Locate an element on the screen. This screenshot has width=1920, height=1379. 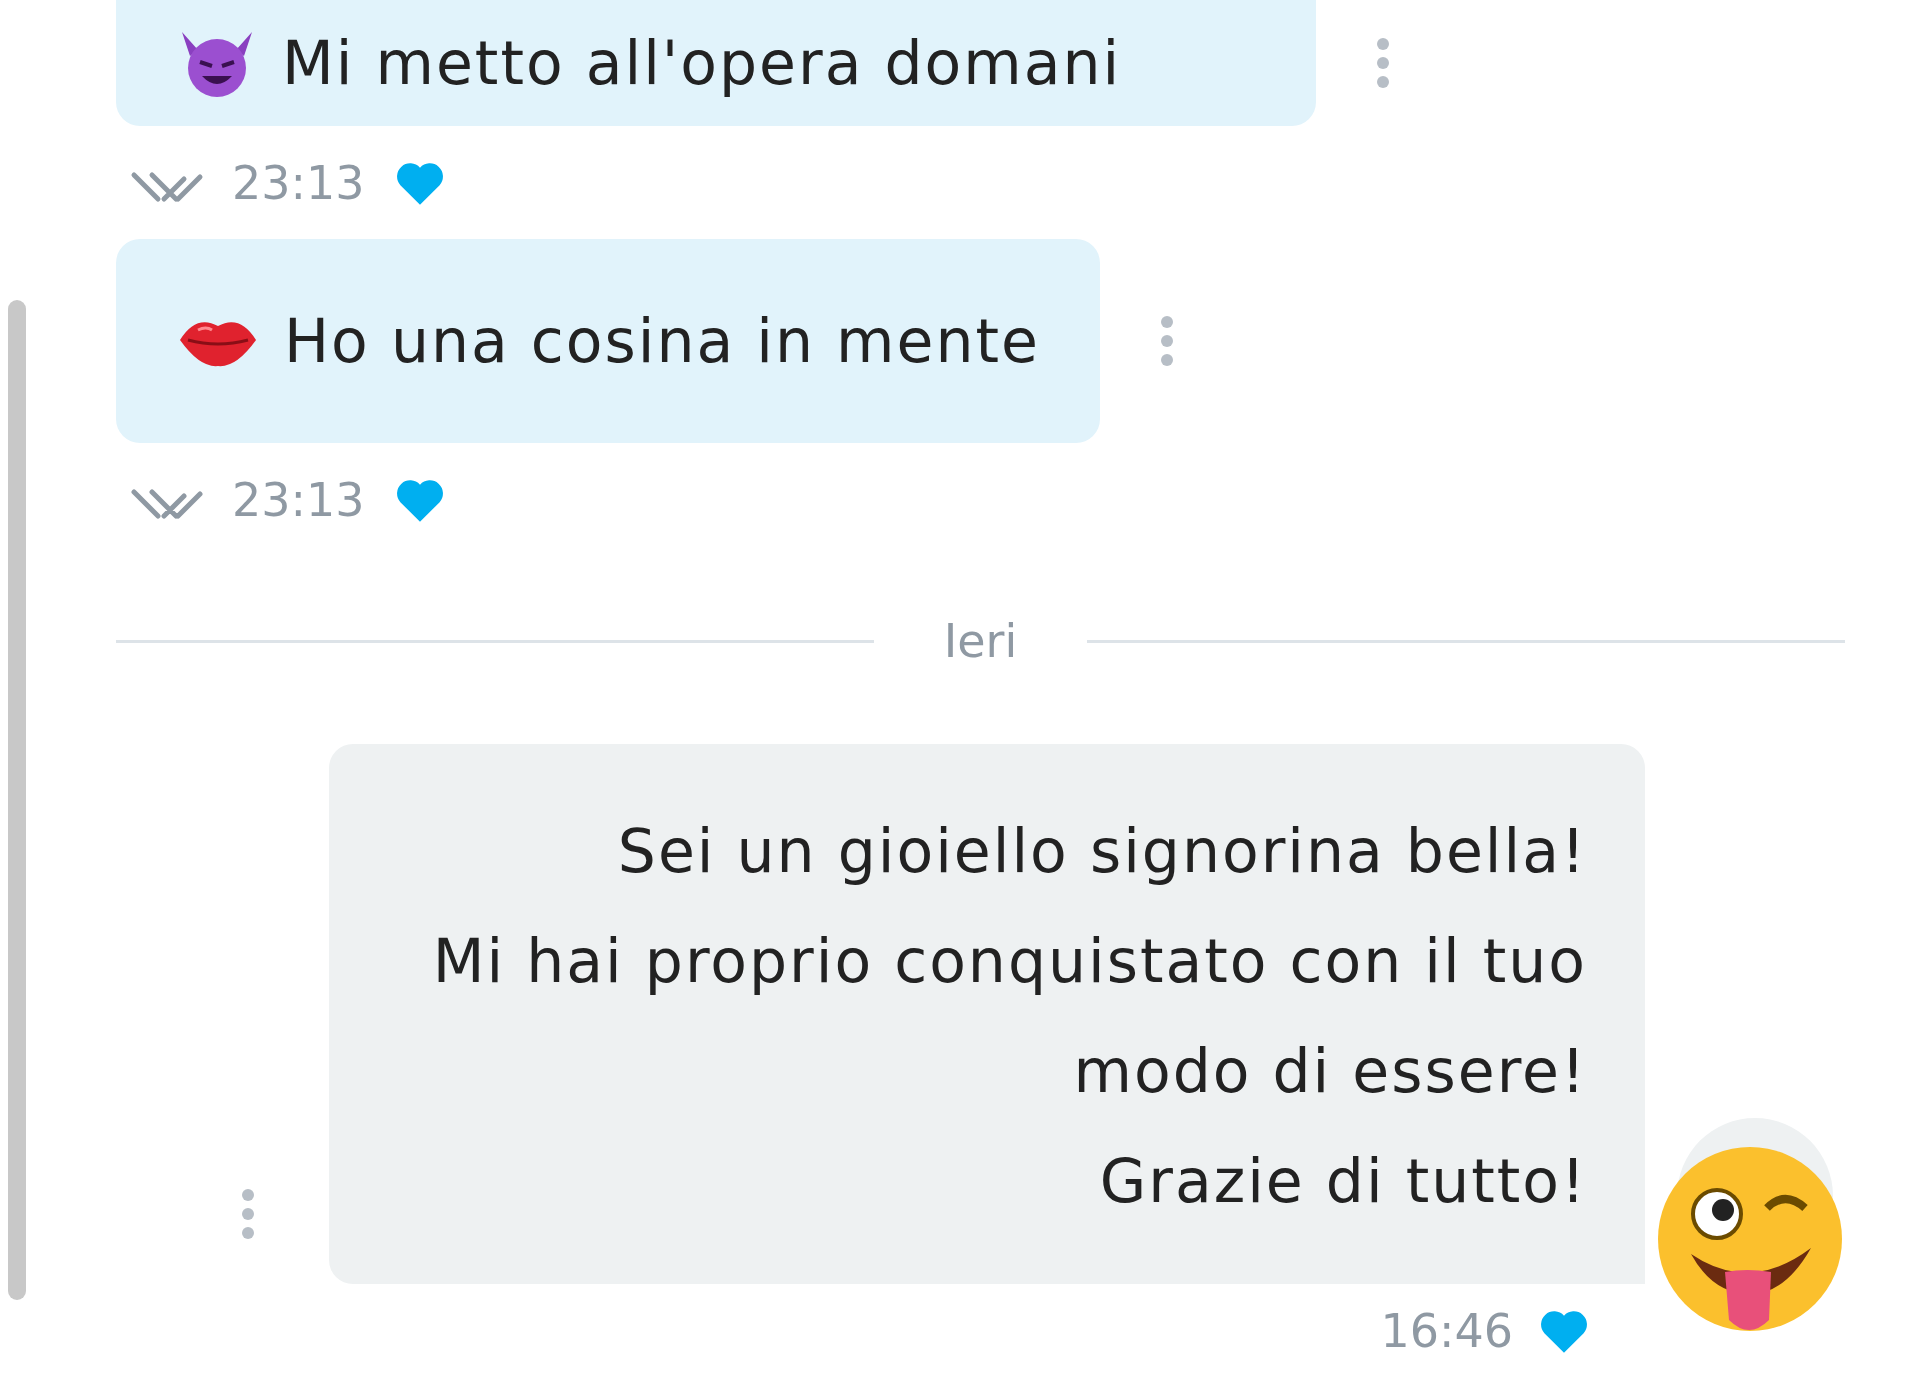
message-text: Grazie di tutto! is located at coordinates (1342, 1181).